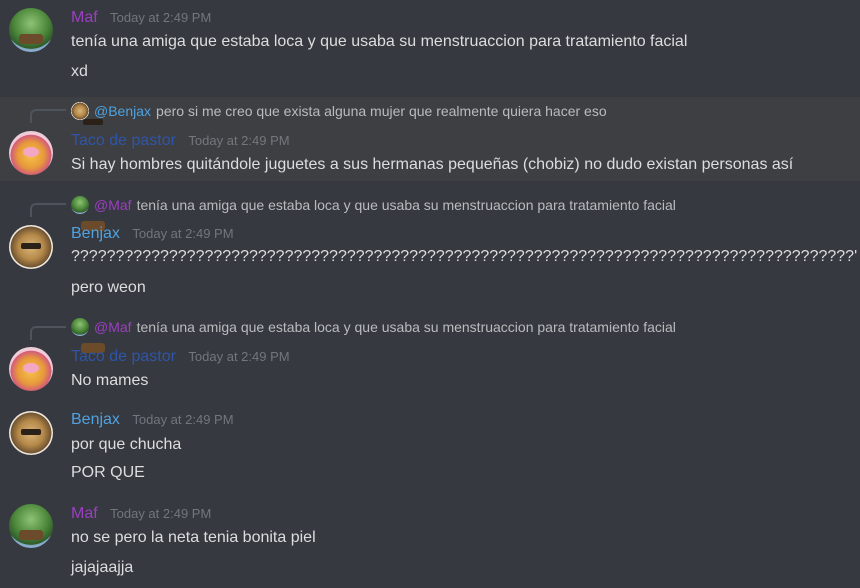  What do you see at coordinates (108, 472) in the screenshot?
I see `message-text: POR QUE` at bounding box center [108, 472].